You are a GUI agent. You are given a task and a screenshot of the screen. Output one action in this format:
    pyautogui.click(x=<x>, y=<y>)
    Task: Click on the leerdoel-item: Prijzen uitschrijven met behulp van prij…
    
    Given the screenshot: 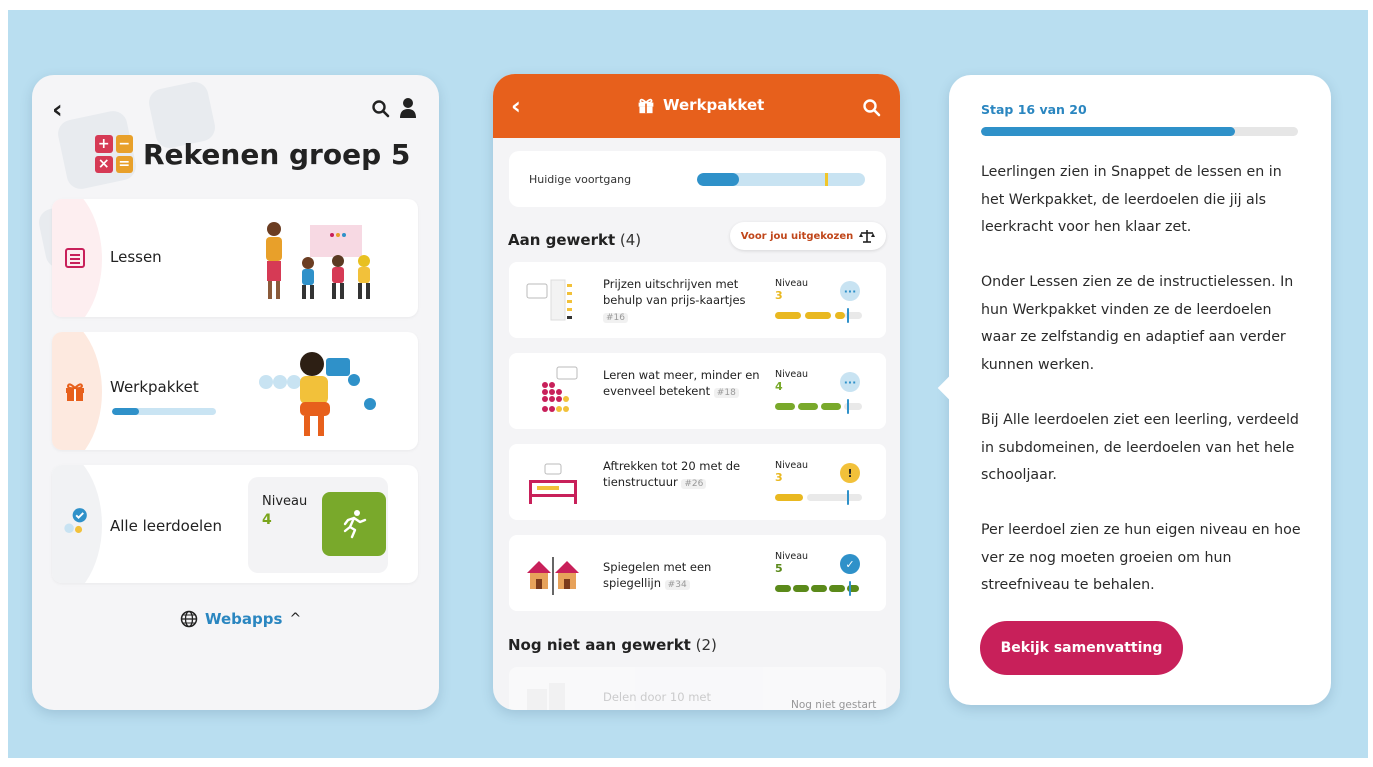 What is the action you would take?
    pyautogui.click(x=697, y=300)
    